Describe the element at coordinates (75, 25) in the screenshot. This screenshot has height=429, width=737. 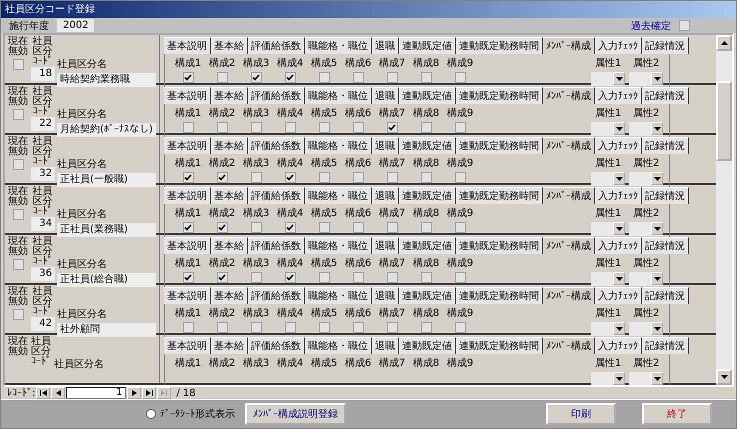
I see `year-field: 2002` at that location.